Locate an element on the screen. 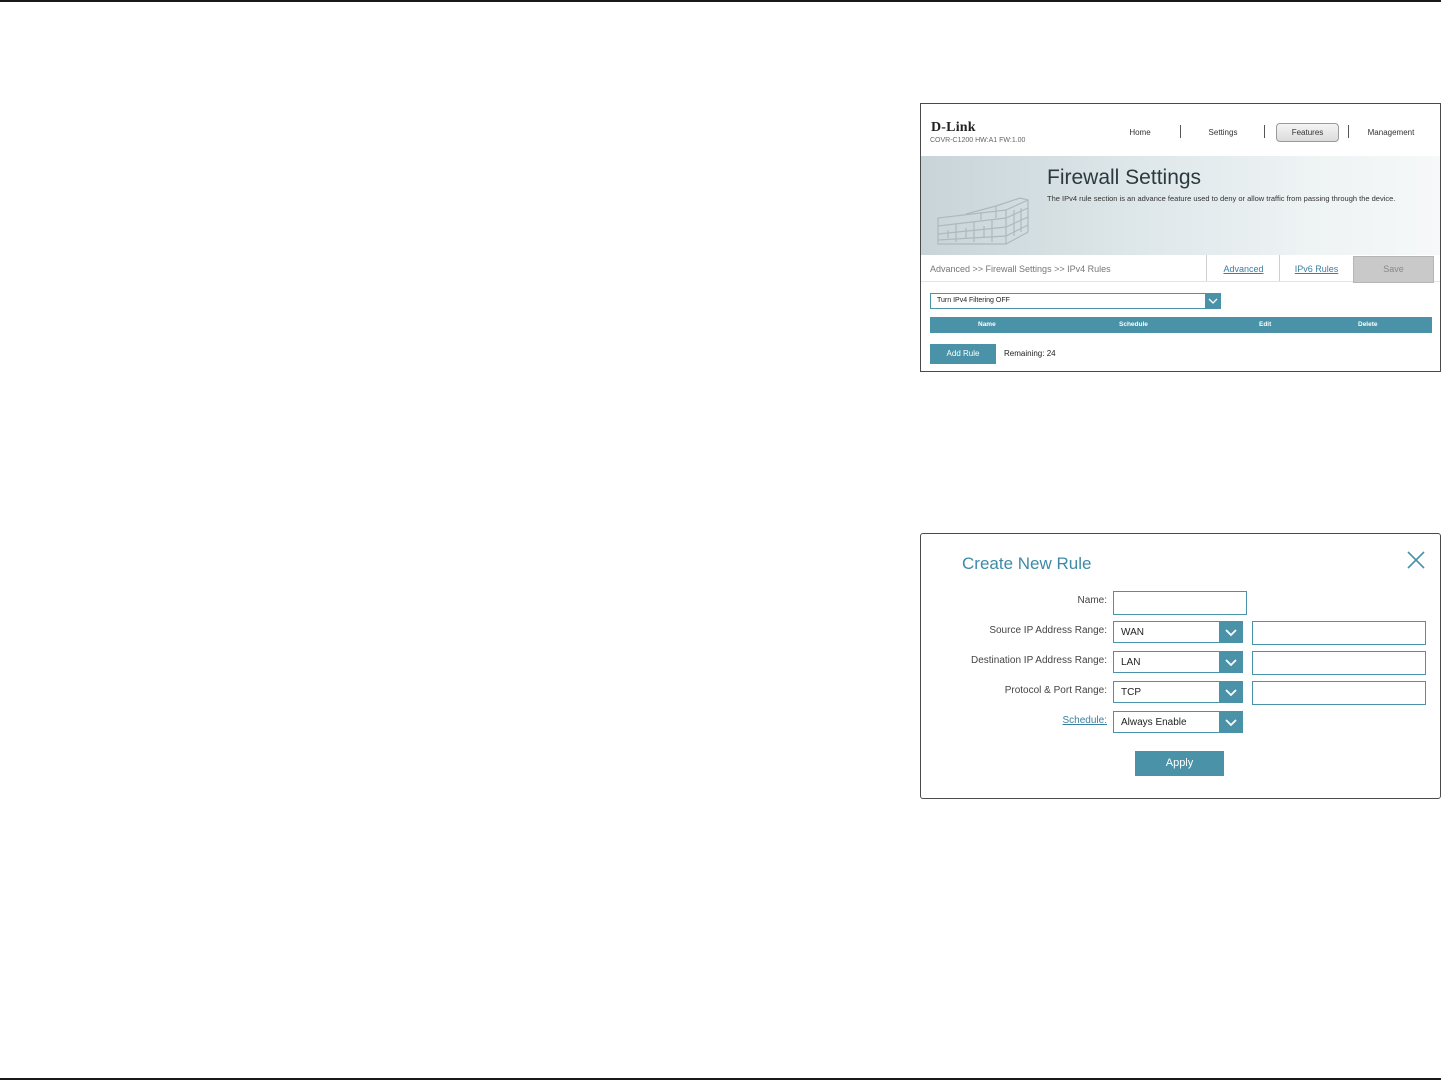 The image size is (1441, 1081). dialog-title: Create New Rule is located at coordinates (1027, 563).